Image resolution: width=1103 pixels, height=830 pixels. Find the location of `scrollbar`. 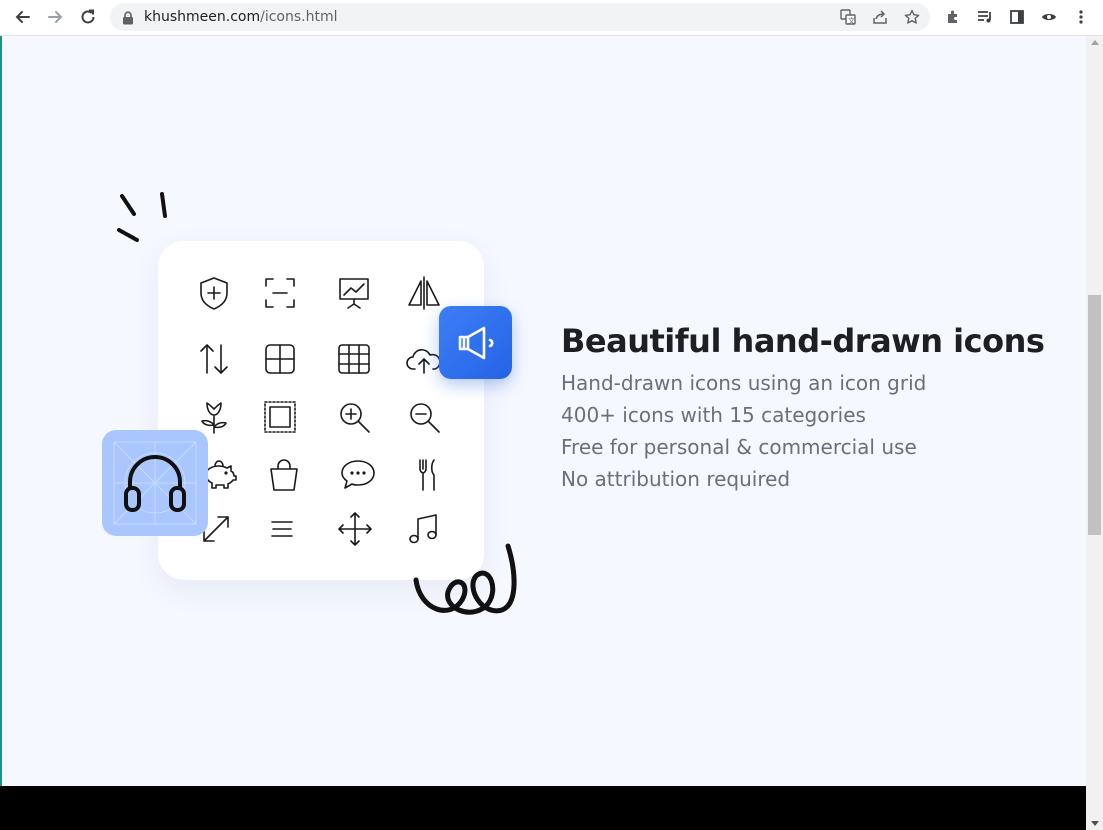

scrollbar is located at coordinates (1094, 433).